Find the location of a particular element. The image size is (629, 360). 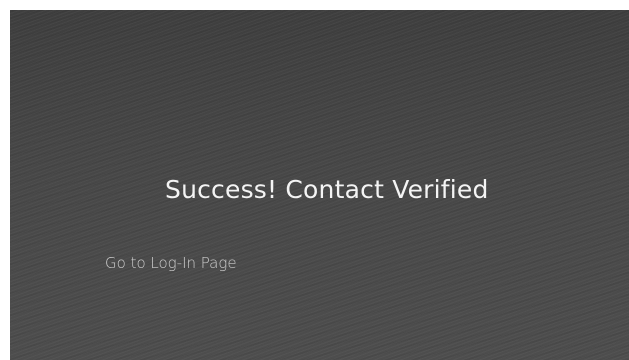

go-to-login-link: Go to Log-In Page is located at coordinates (171, 263).